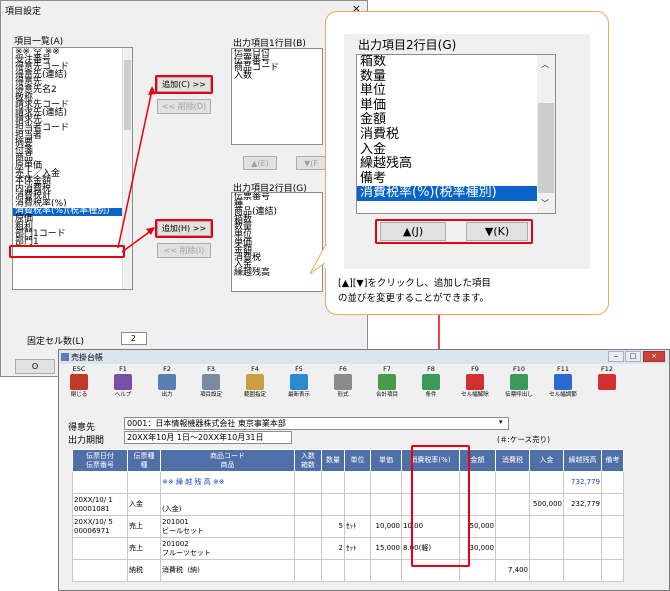 This screenshot has width=670, height=591. What do you see at coordinates (348, 570) in the screenshot?
I see `table-row: 納税 消費税 (納) 7,400` at bounding box center [348, 570].